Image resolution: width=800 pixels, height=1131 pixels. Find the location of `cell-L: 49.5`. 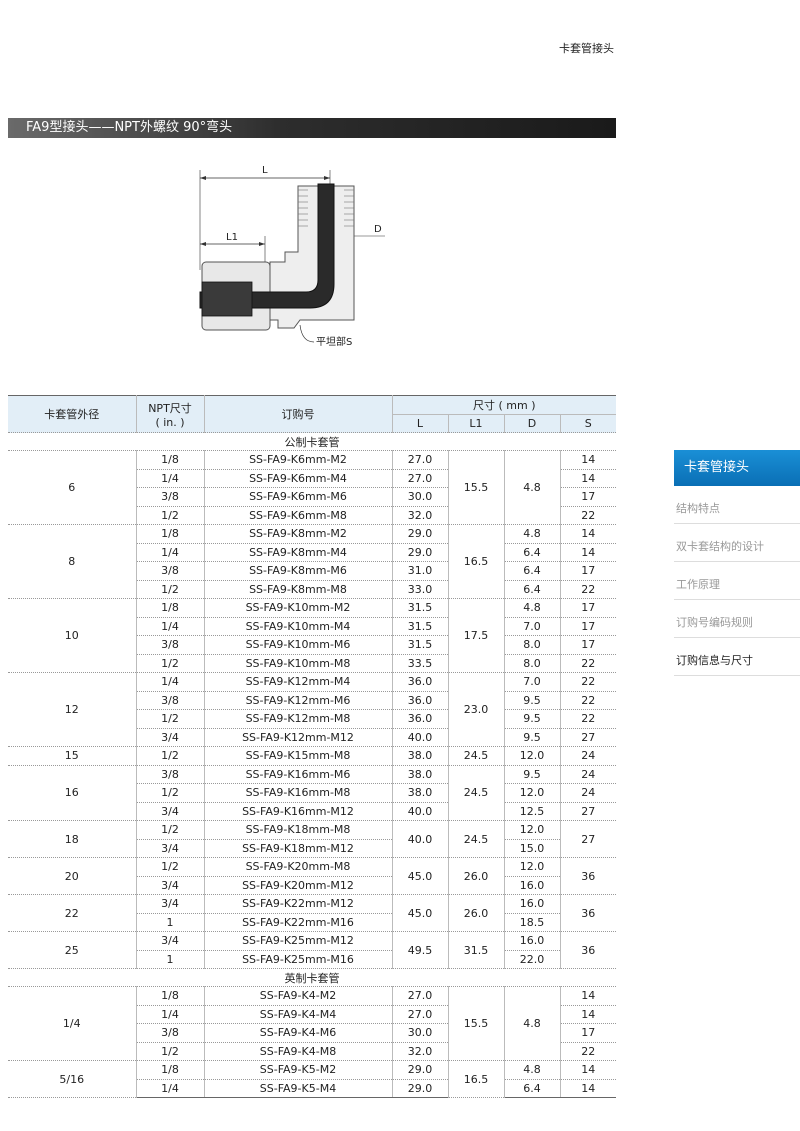

cell-L: 49.5 is located at coordinates (420, 950).